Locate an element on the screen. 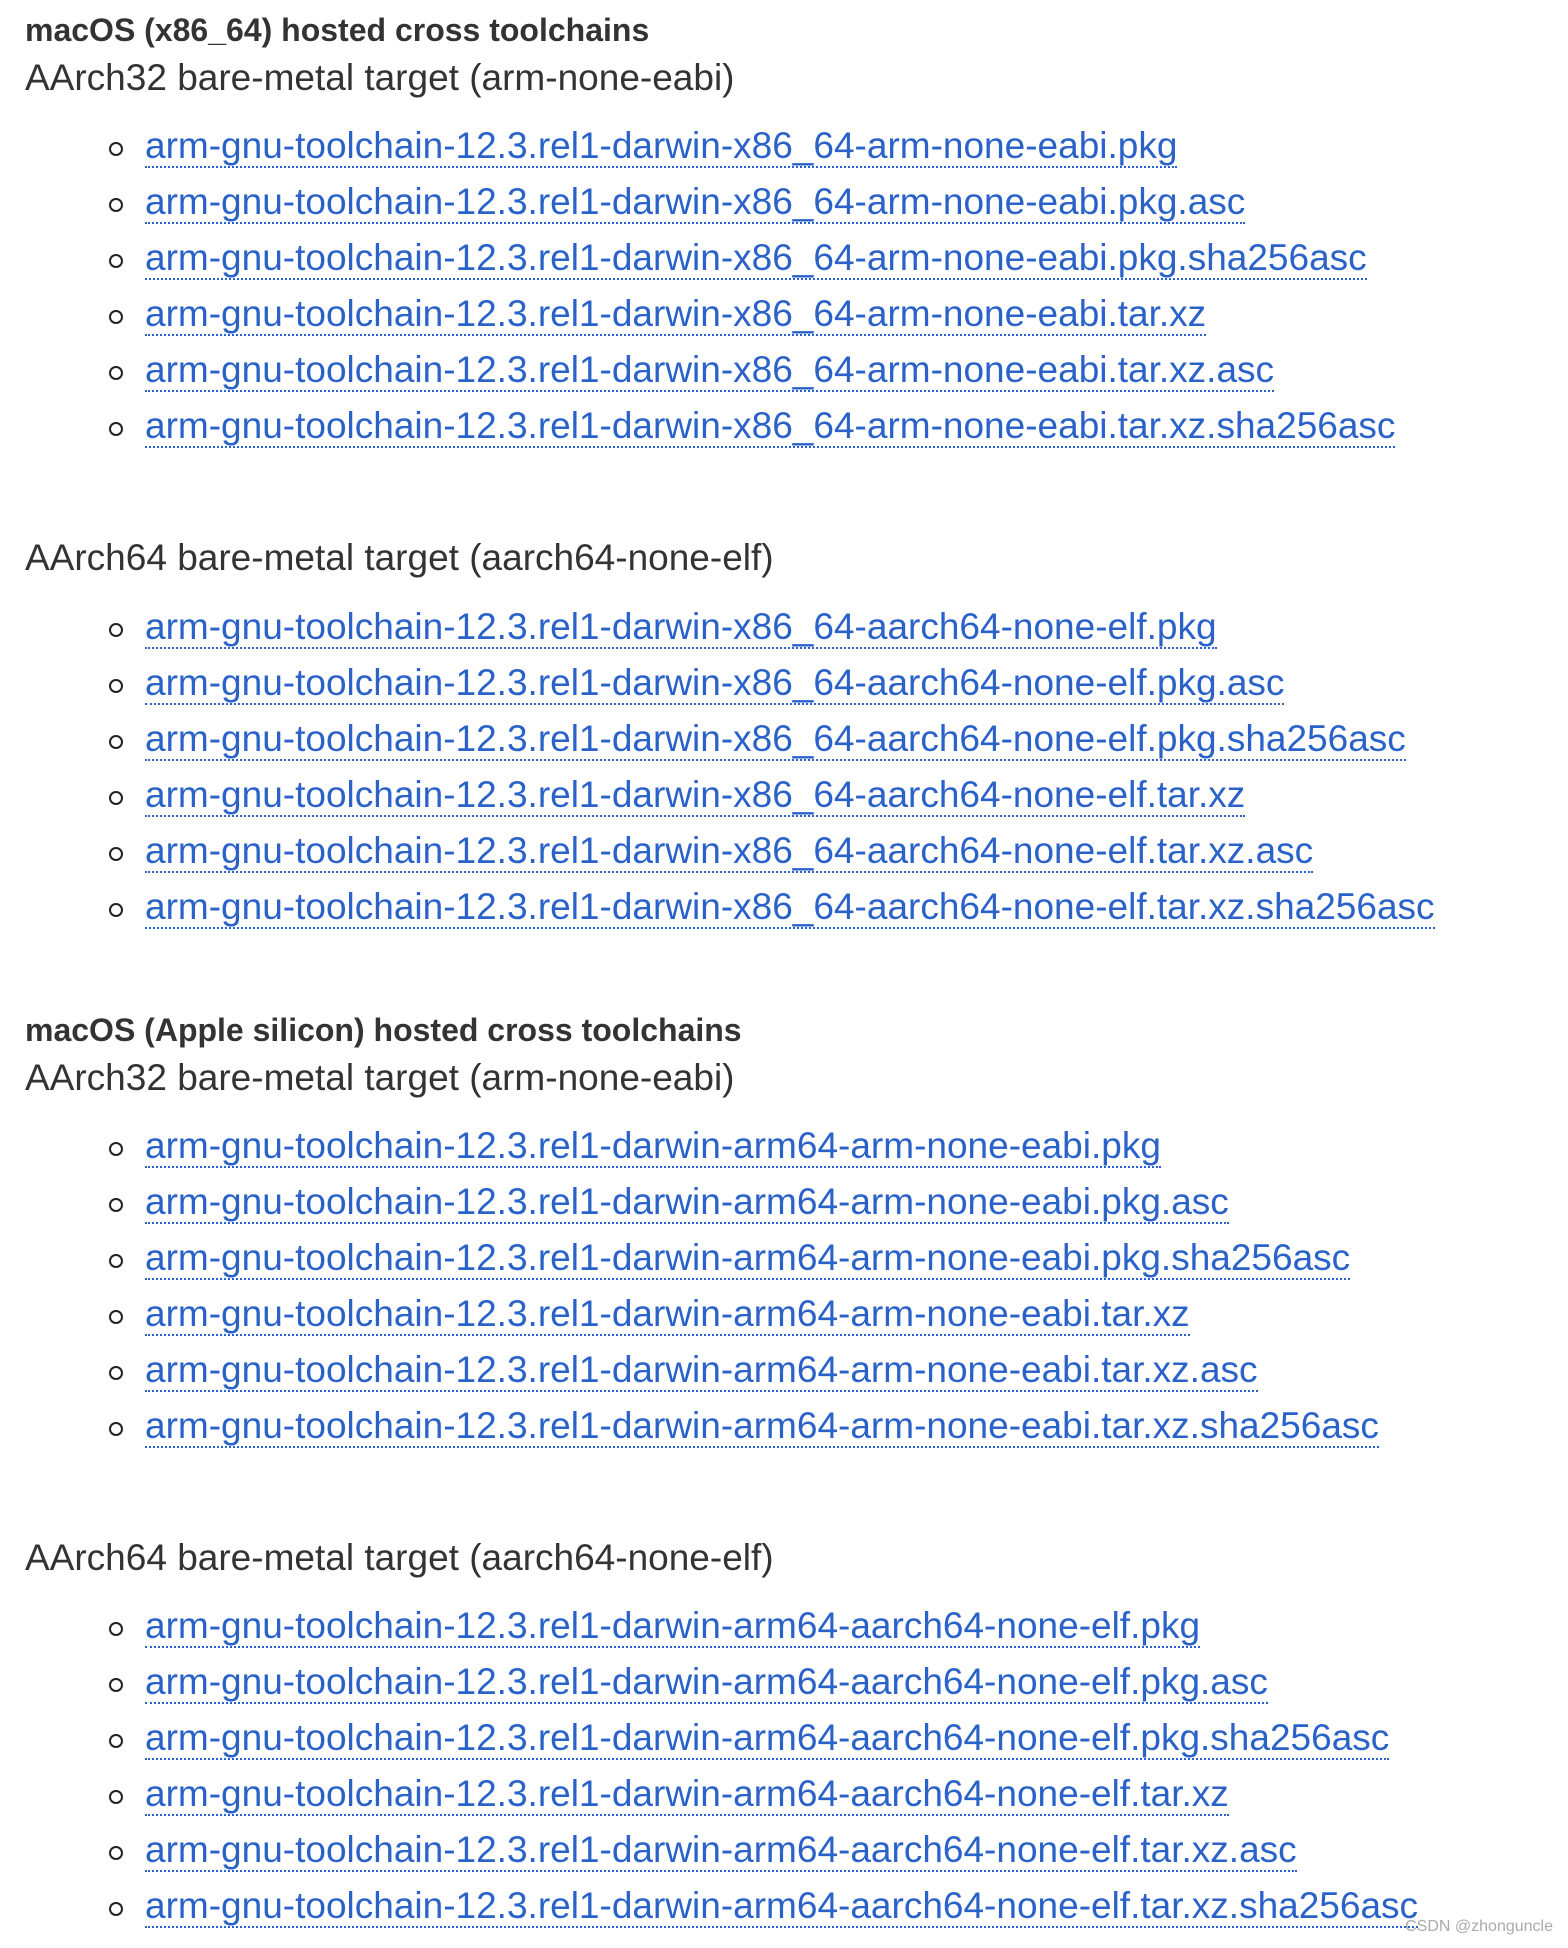 The height and width of the screenshot is (1948, 1568). watermark: CSDN @zhonguncle is located at coordinates (1479, 1926).